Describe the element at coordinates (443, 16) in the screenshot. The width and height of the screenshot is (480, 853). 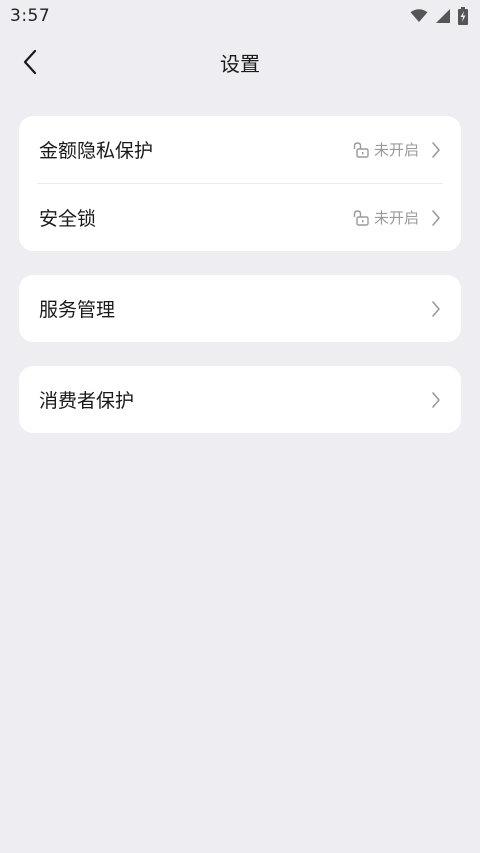
I see `cellular-signal-icon` at that location.